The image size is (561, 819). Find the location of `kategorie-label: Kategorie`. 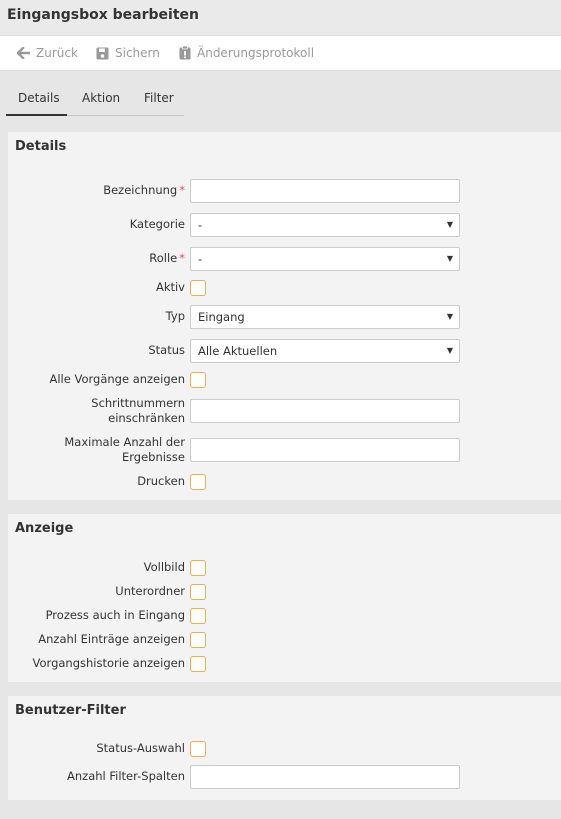

kategorie-label: Kategorie is located at coordinates (157, 224).